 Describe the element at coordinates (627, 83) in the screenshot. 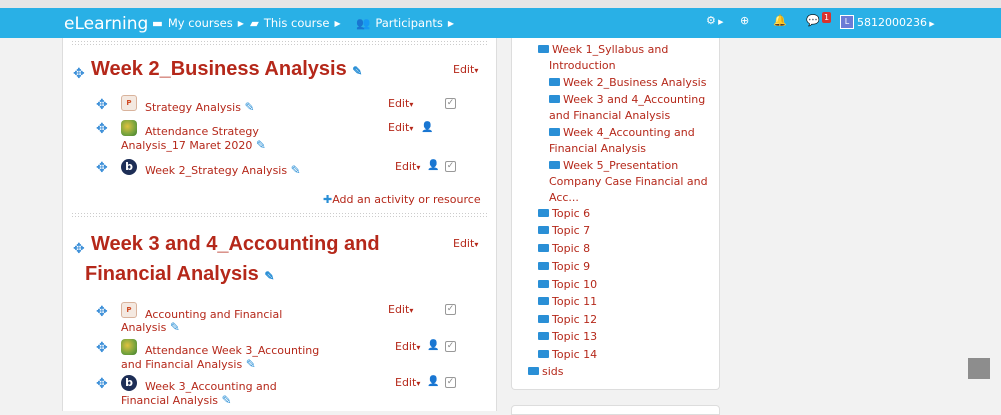

I see `tree-item-week-2: Week 2_Business Analysis` at that location.